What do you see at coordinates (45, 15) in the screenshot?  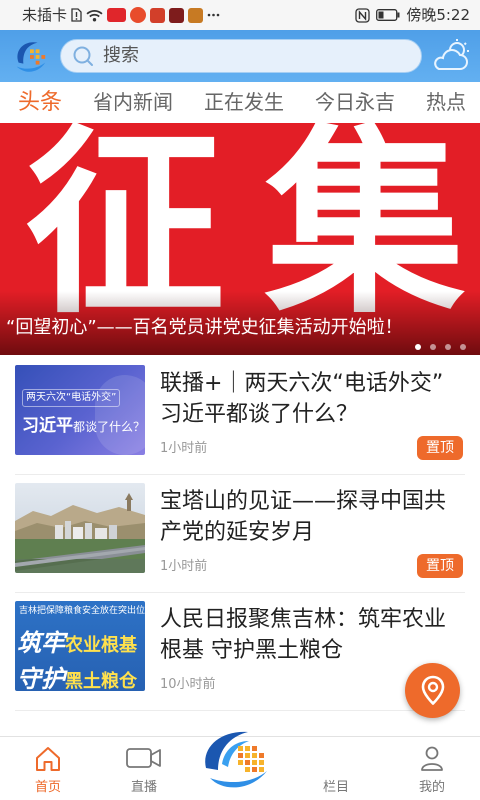 I see `carrier-label: 未插卡` at bounding box center [45, 15].